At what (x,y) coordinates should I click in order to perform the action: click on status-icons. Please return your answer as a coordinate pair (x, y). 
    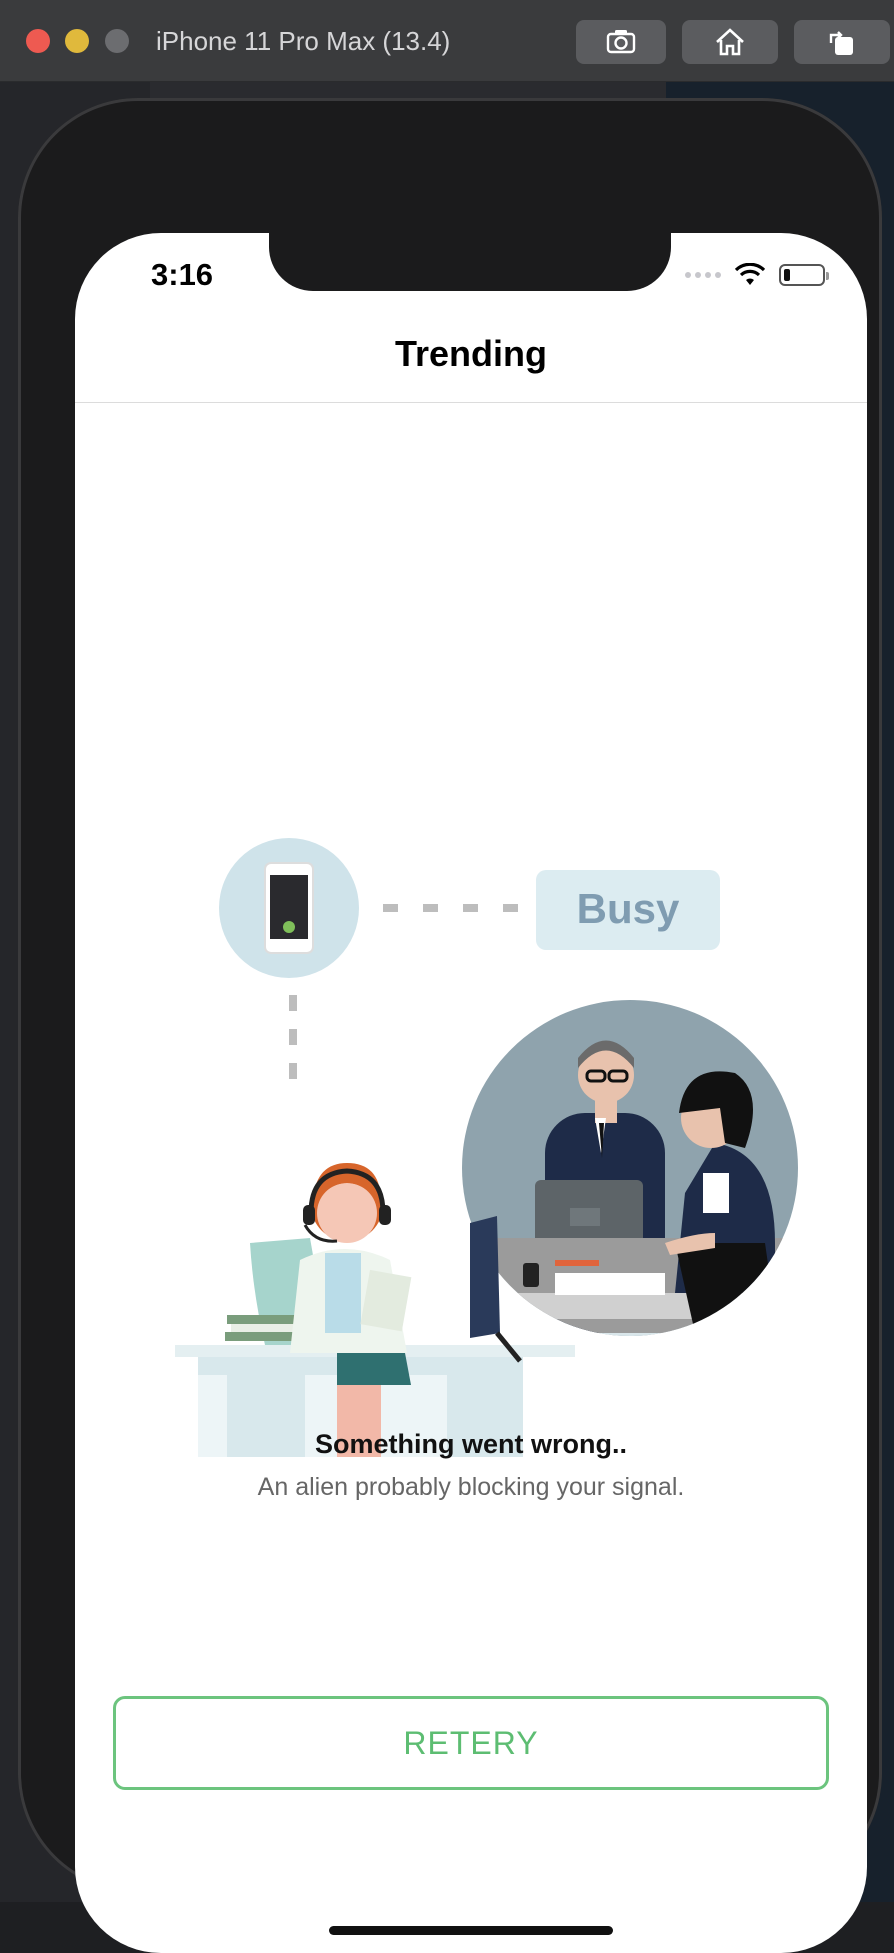
    Looking at the image, I should click on (757, 275).